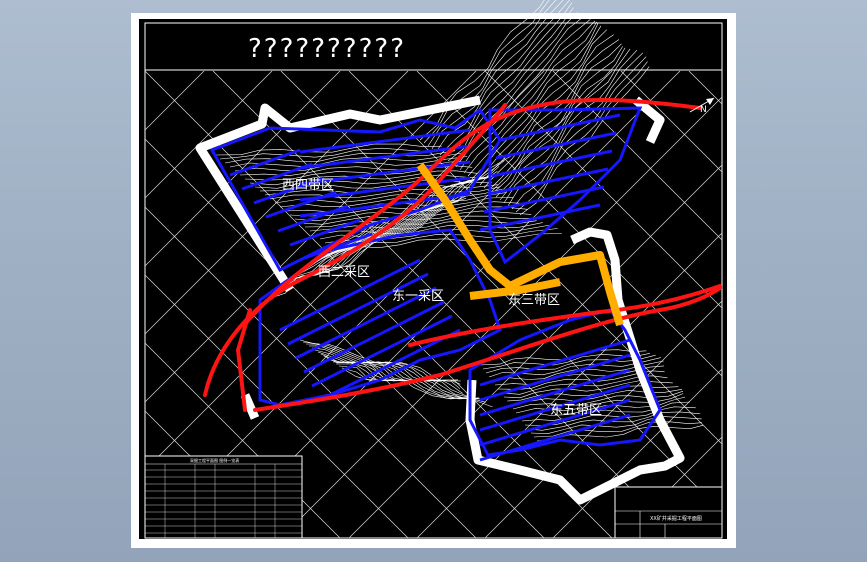  Describe the element at coordinates (668, 512) in the screenshot. I see `title-block: XX矿井采掘工程平面图` at that location.